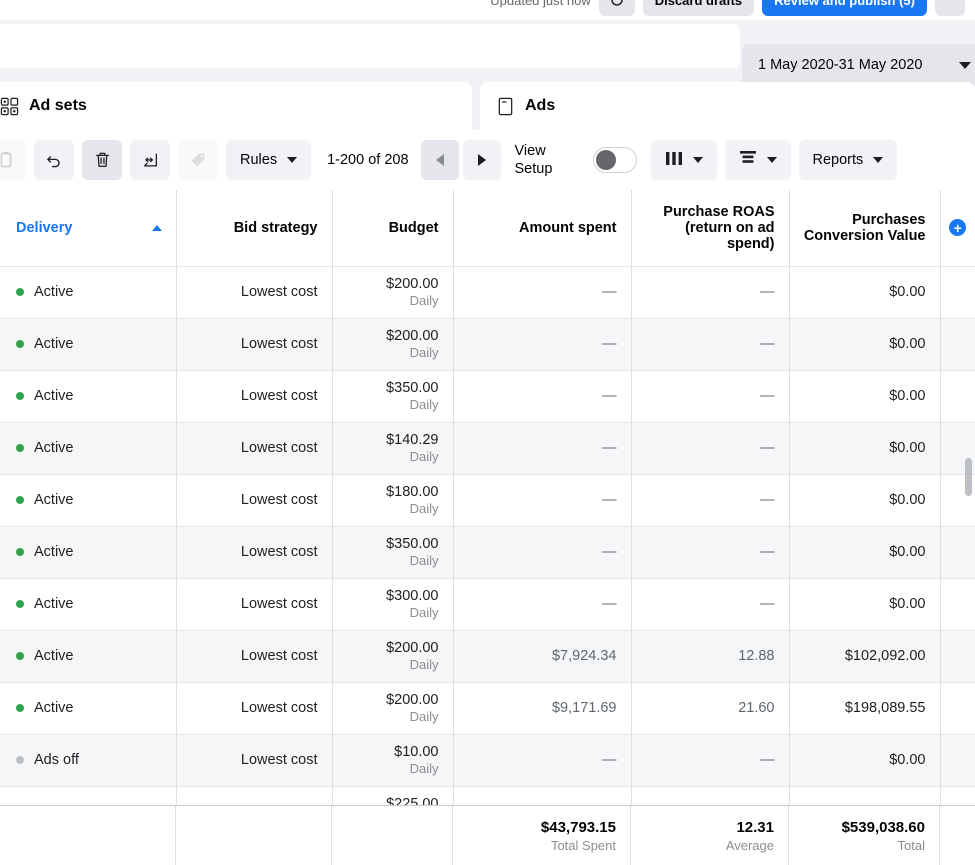 Image resolution: width=975 pixels, height=865 pixels. Describe the element at coordinates (88, 760) in the screenshot. I see `cell-delivery: Ads off` at that location.